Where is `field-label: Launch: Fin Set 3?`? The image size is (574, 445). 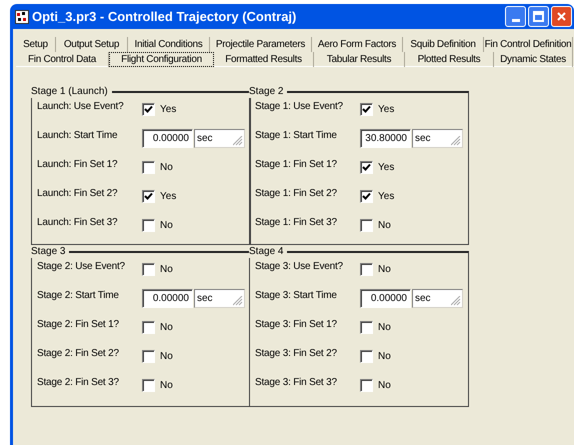
field-label: Launch: Fin Set 3? is located at coordinates (77, 223).